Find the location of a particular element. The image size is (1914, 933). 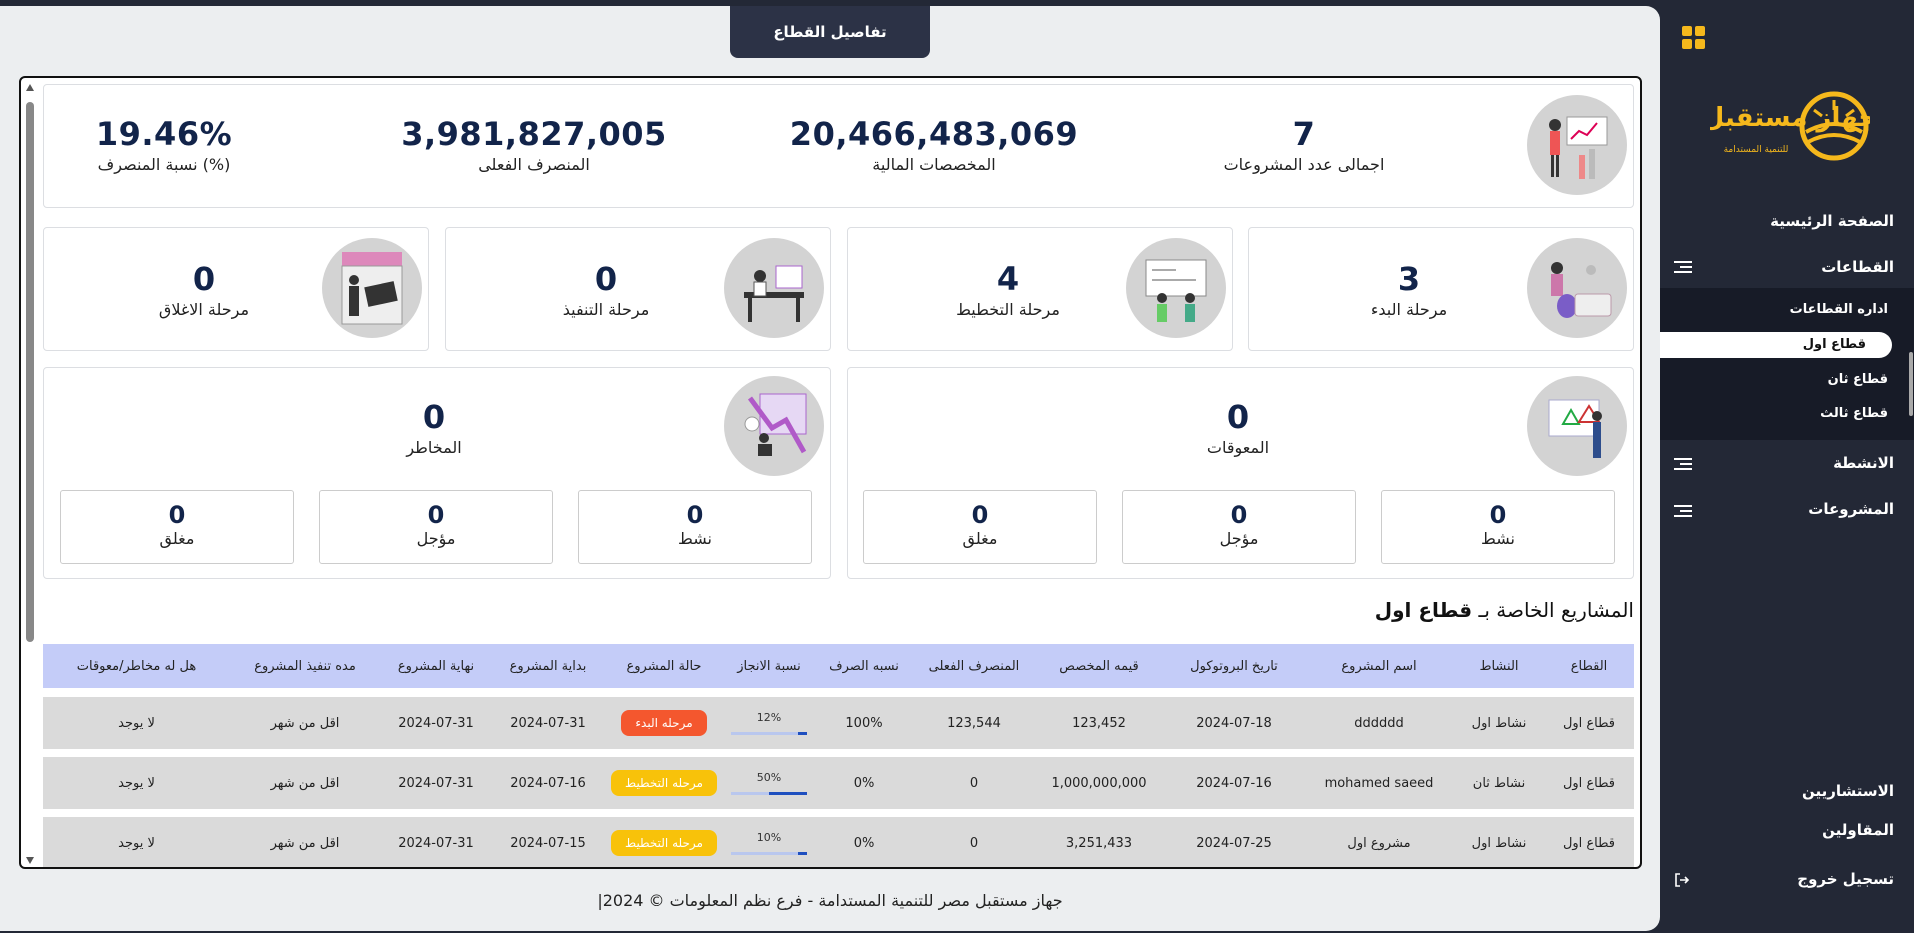

cell-spend-ratio: 100% is located at coordinates (864, 723).